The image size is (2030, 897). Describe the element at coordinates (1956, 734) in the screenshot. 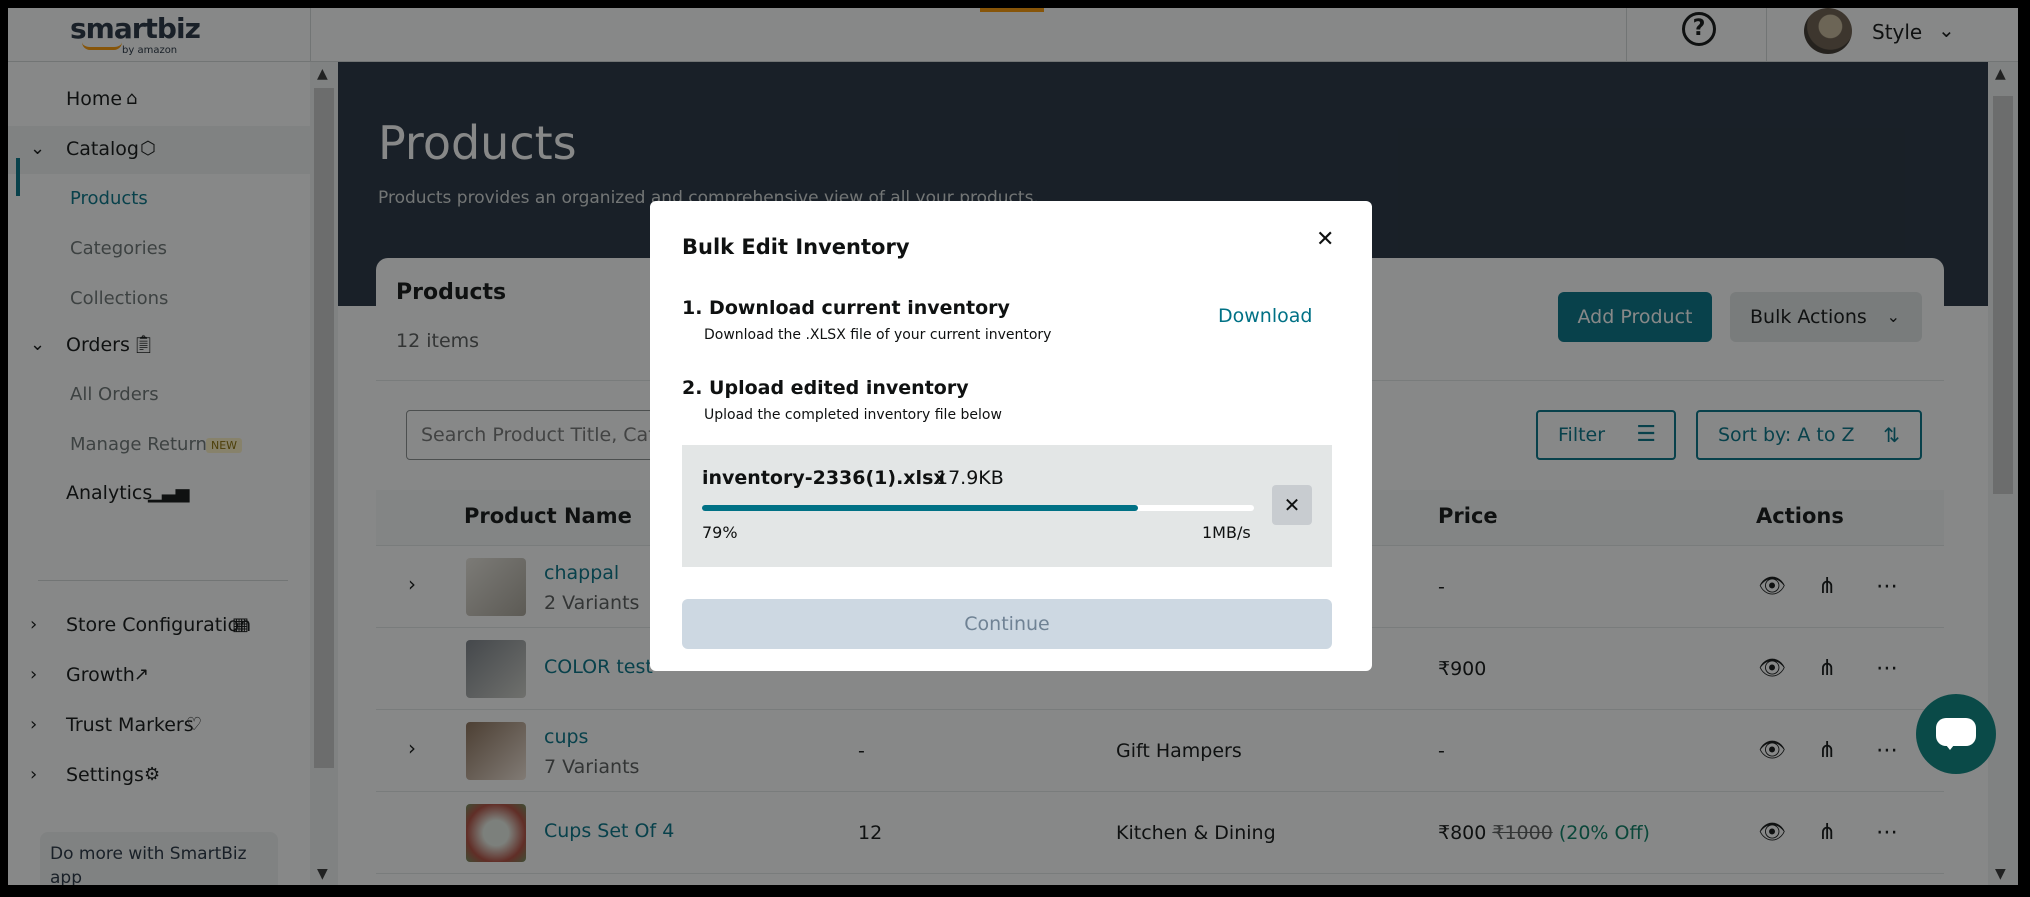

I see `chat-button` at that location.